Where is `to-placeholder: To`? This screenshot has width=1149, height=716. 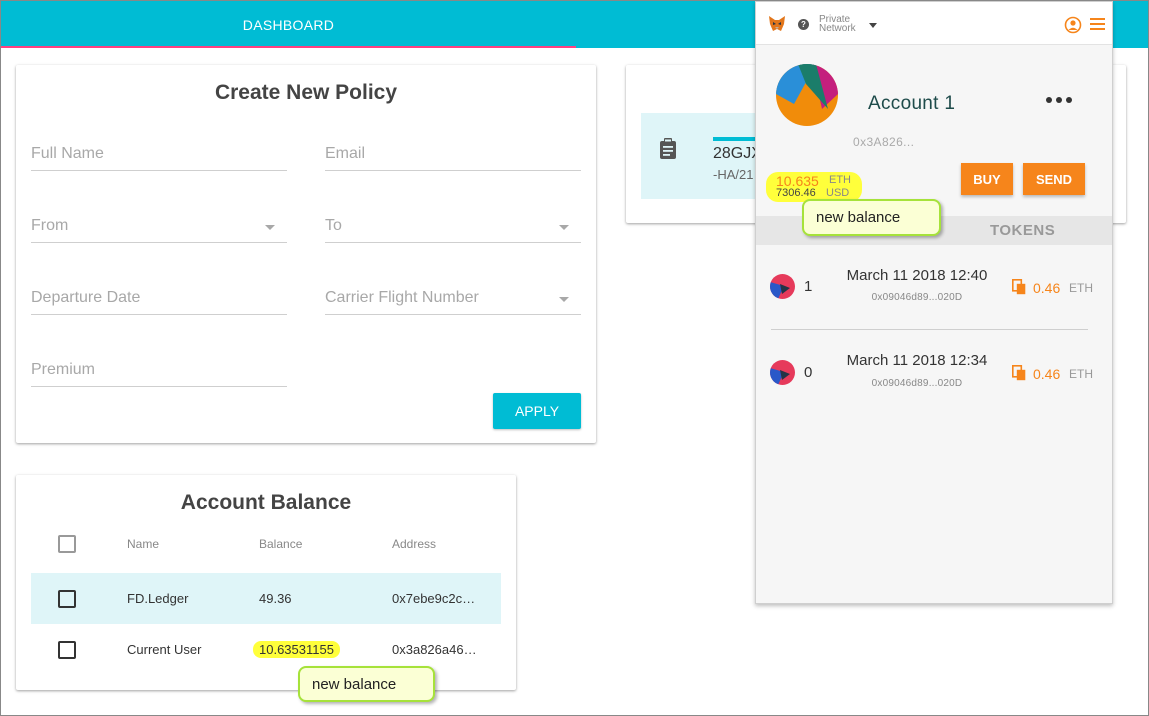 to-placeholder: To is located at coordinates (333, 225).